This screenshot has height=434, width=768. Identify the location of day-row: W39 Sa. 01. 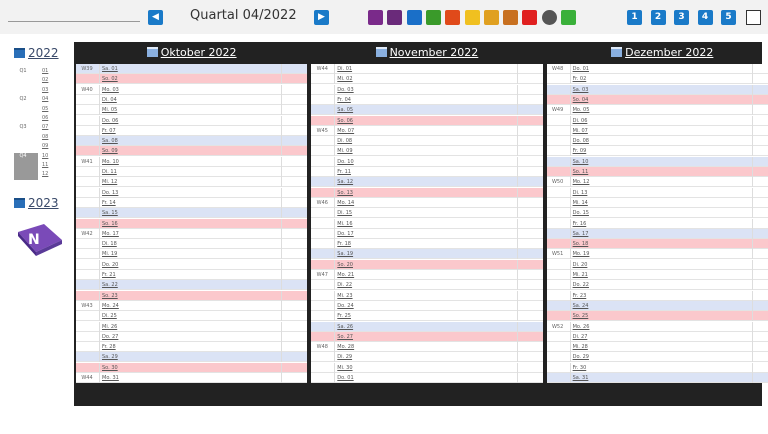
(192, 69).